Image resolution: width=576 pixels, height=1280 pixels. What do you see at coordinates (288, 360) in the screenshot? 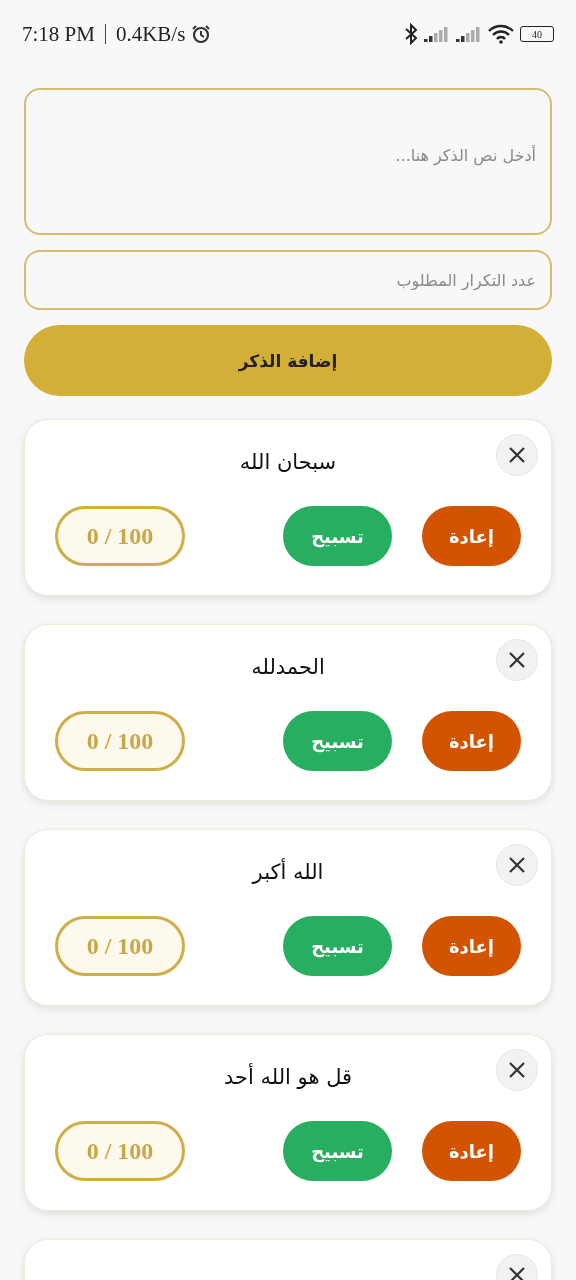
I see `add-dhikr-button: إضافة الذكر` at bounding box center [288, 360].